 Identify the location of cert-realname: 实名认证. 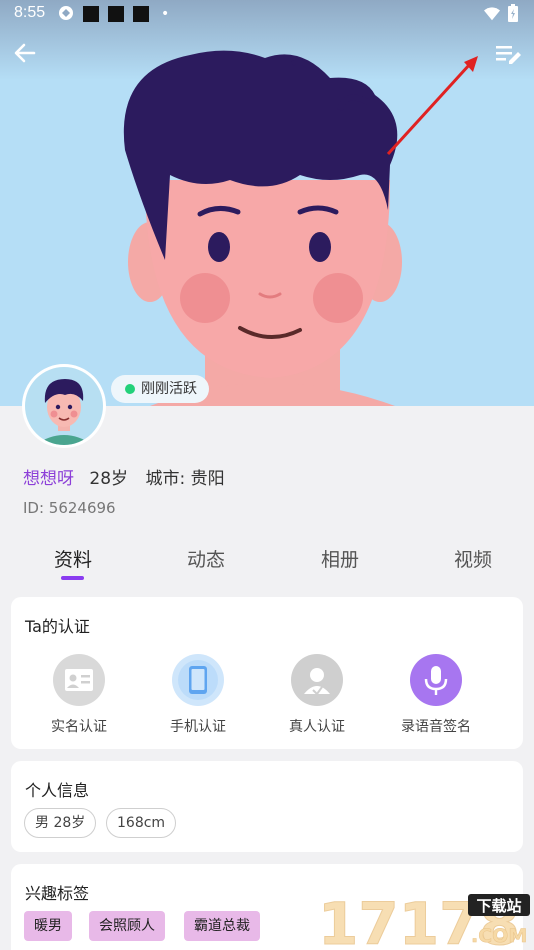
(79, 695).